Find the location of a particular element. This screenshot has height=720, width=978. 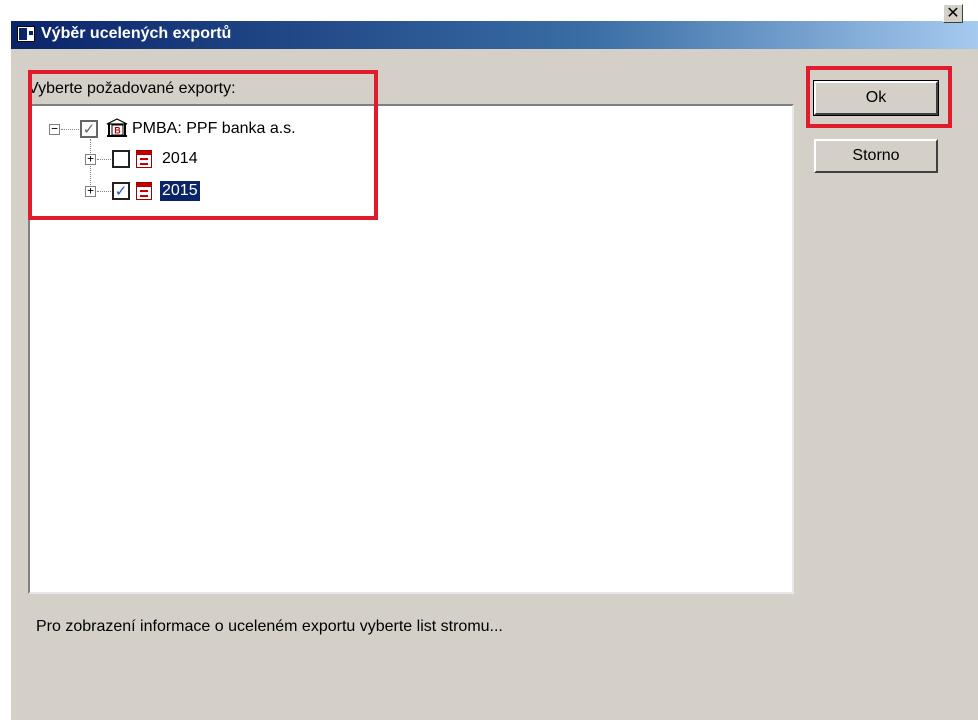

tree-node-2015-label: 2015 is located at coordinates (180, 191).